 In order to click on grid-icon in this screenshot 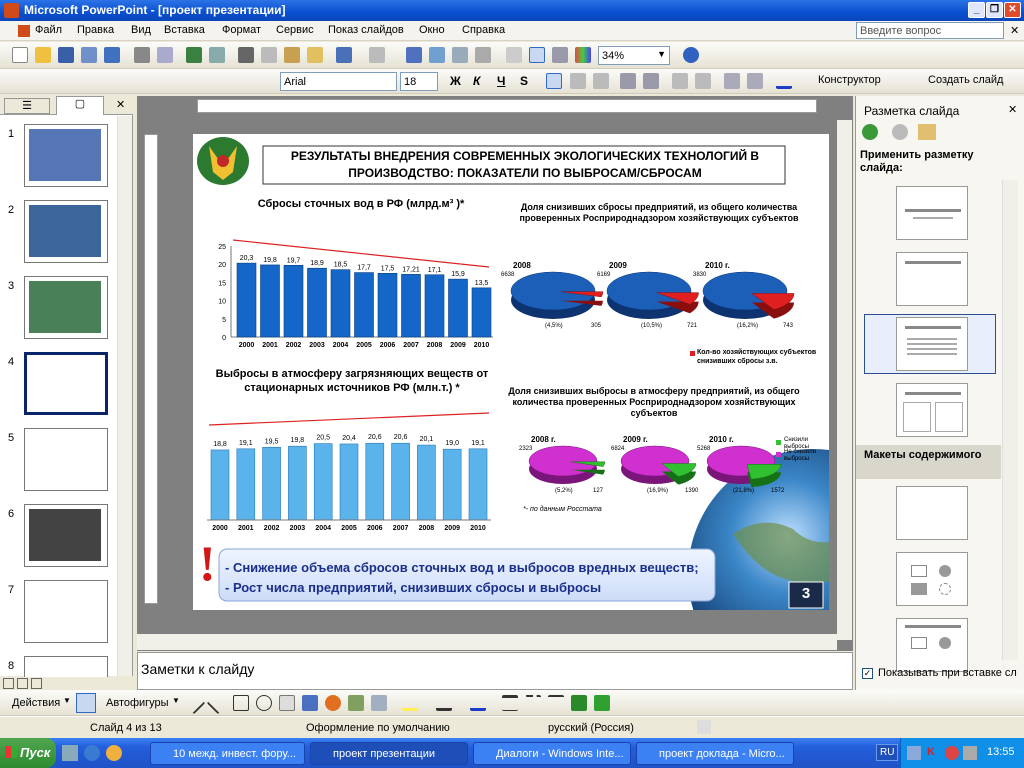, I will do `click(560, 55)`.